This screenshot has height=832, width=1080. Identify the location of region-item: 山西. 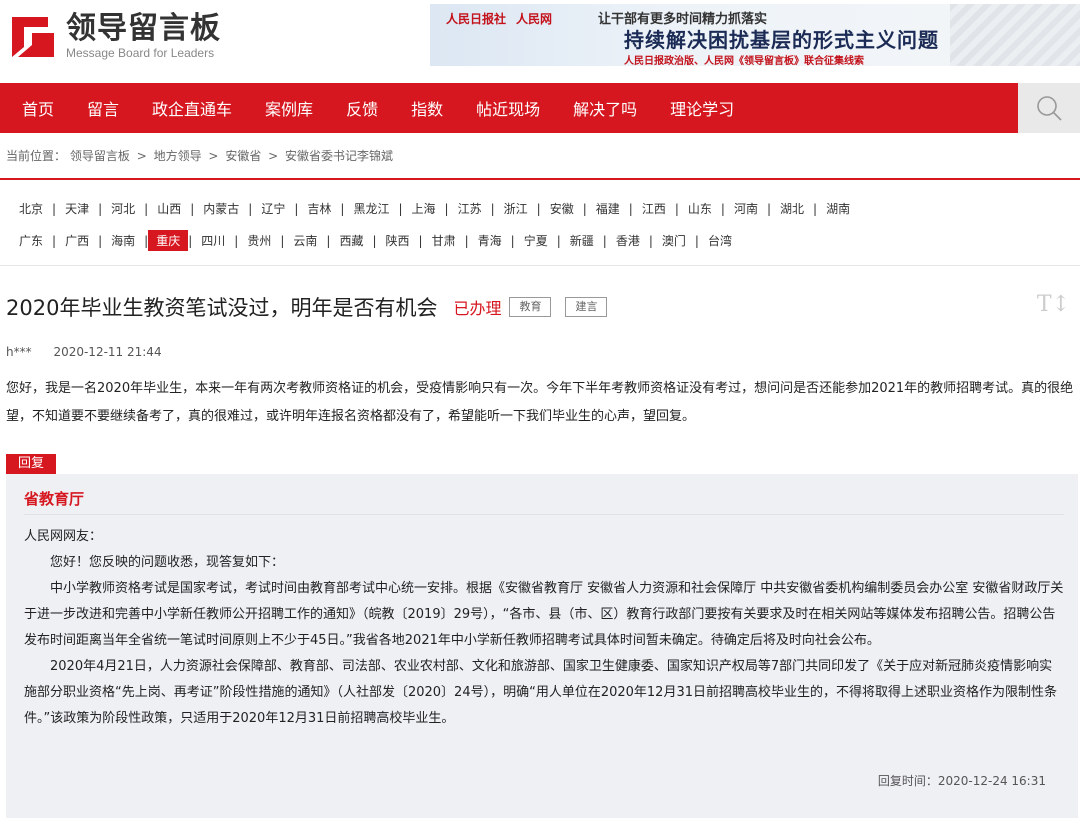
(169, 208).